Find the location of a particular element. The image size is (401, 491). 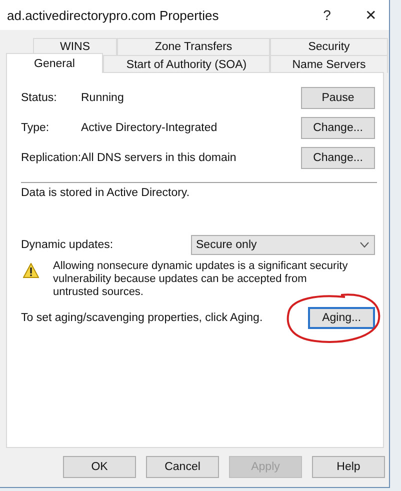

tab: Start of Authority (SOA) is located at coordinates (186, 64).